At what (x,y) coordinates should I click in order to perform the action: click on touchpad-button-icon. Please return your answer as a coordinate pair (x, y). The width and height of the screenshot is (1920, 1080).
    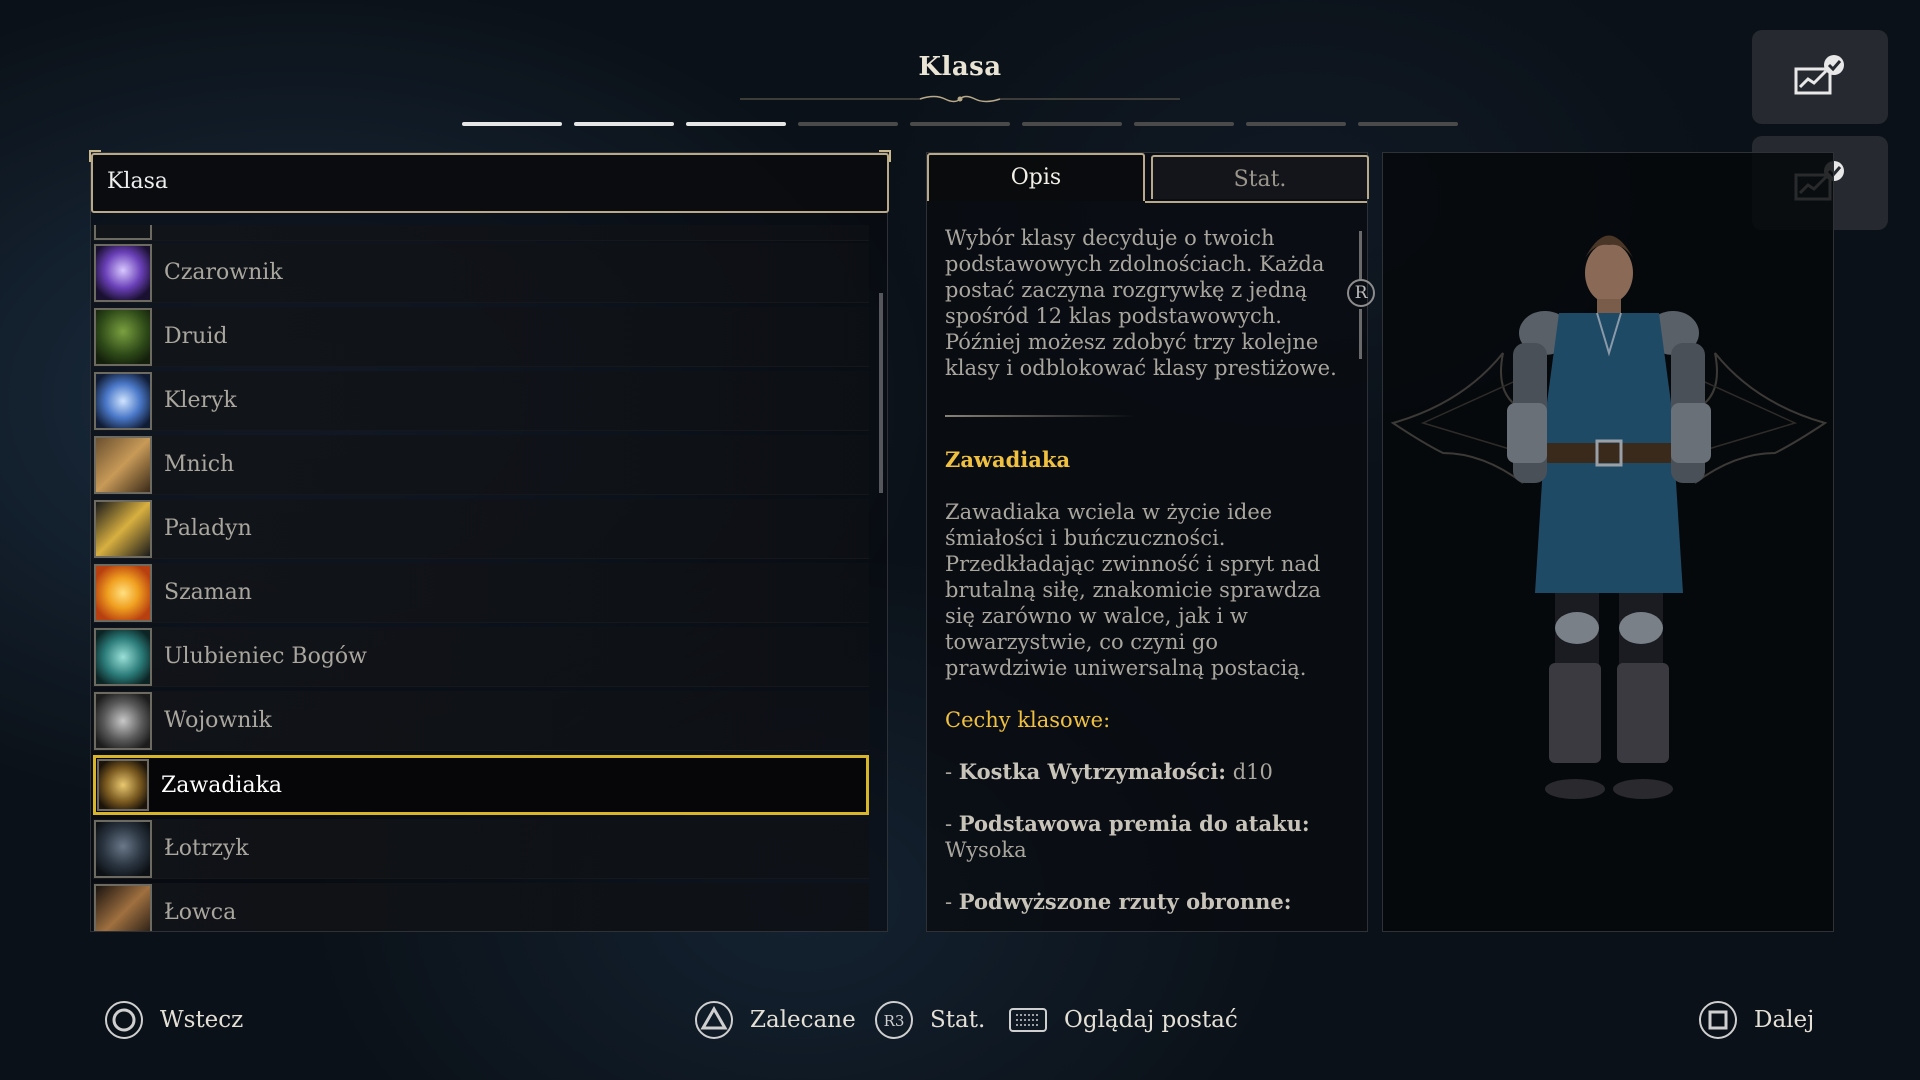
    Looking at the image, I should click on (1028, 1020).